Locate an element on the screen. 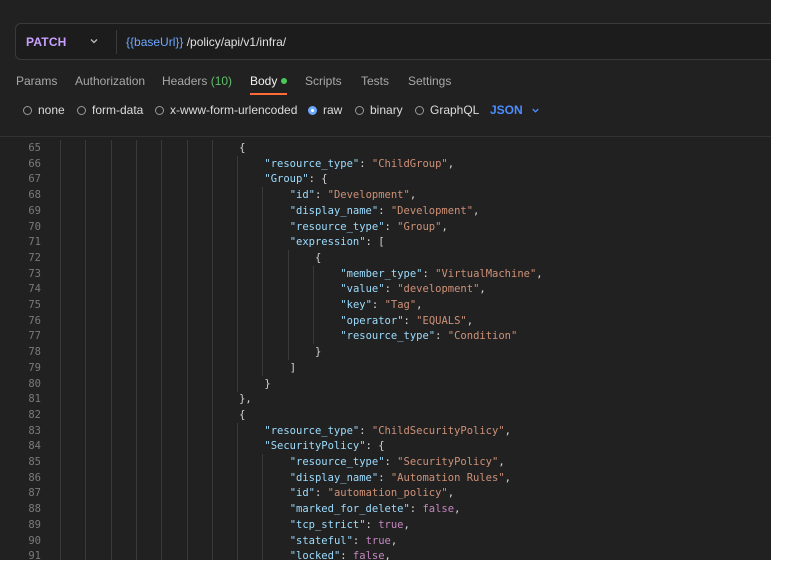 This screenshot has height=569, width=785. radio-graphql: GraphQL is located at coordinates (447, 110).